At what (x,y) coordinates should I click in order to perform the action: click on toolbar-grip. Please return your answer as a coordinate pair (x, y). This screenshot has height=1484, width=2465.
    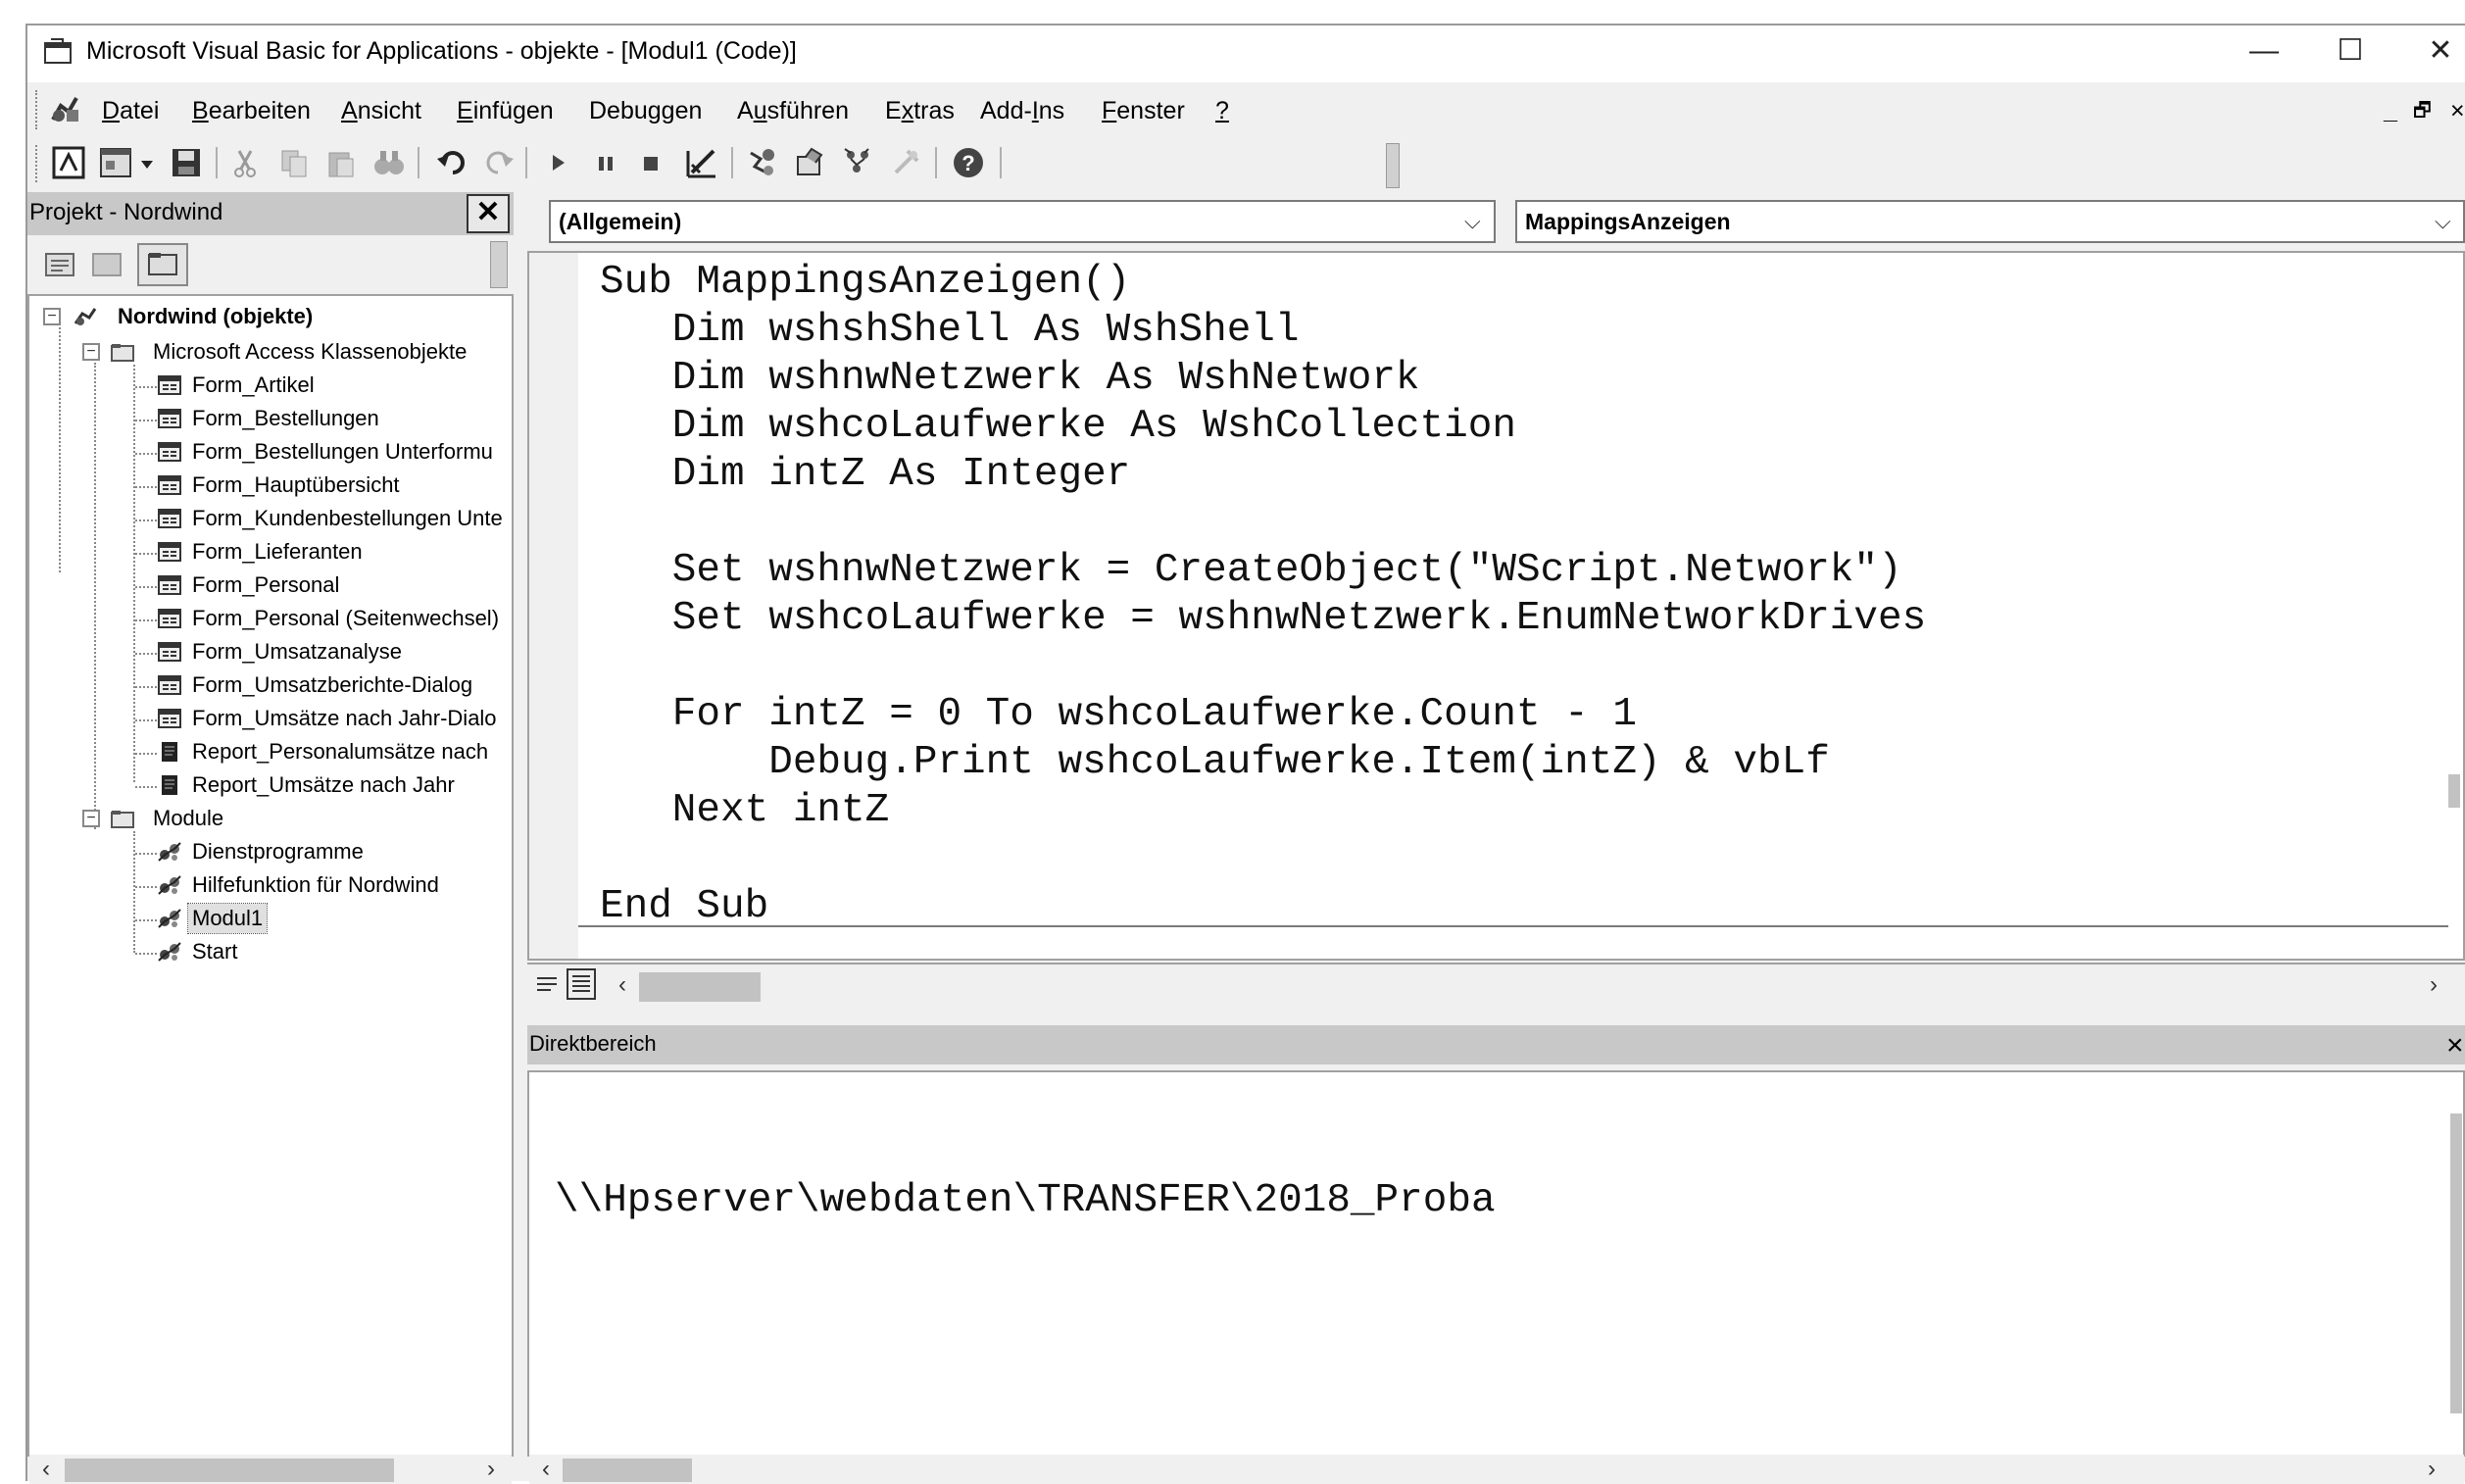
    Looking at the image, I should click on (37, 163).